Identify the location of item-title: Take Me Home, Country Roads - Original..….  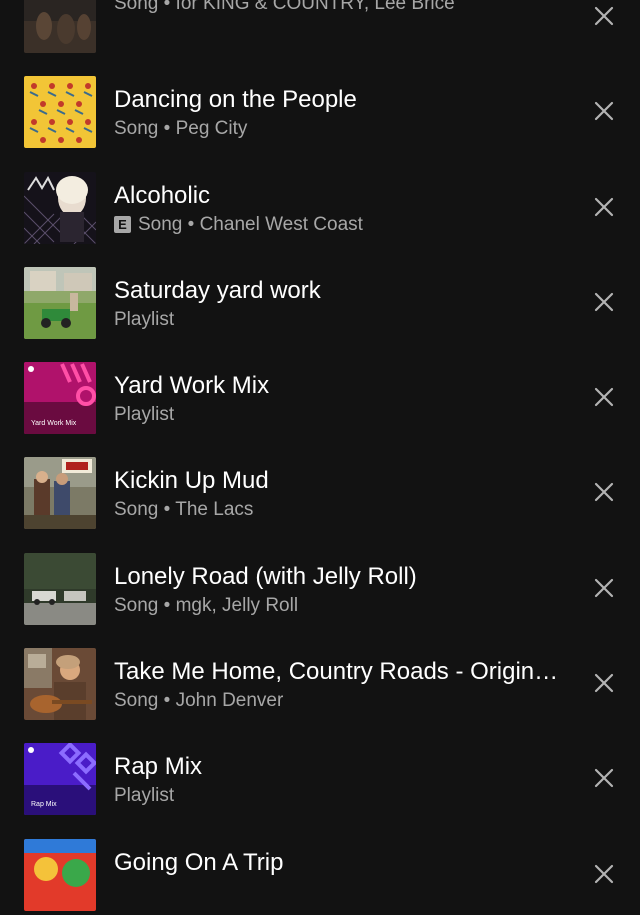
(341, 672).